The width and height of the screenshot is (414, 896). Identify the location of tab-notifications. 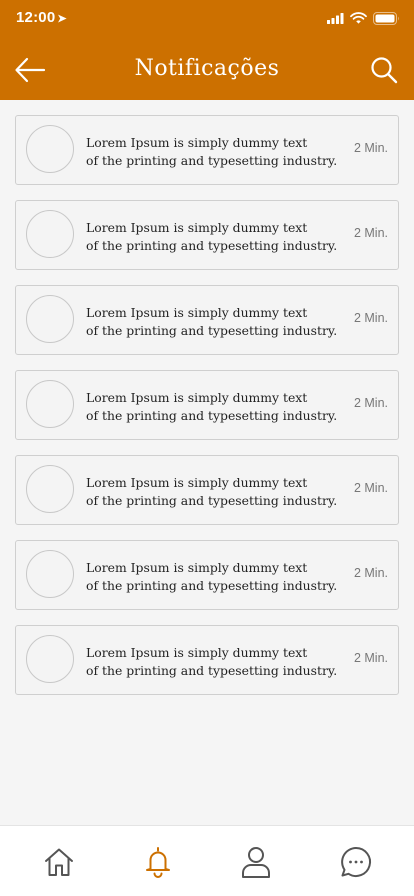
(158, 862).